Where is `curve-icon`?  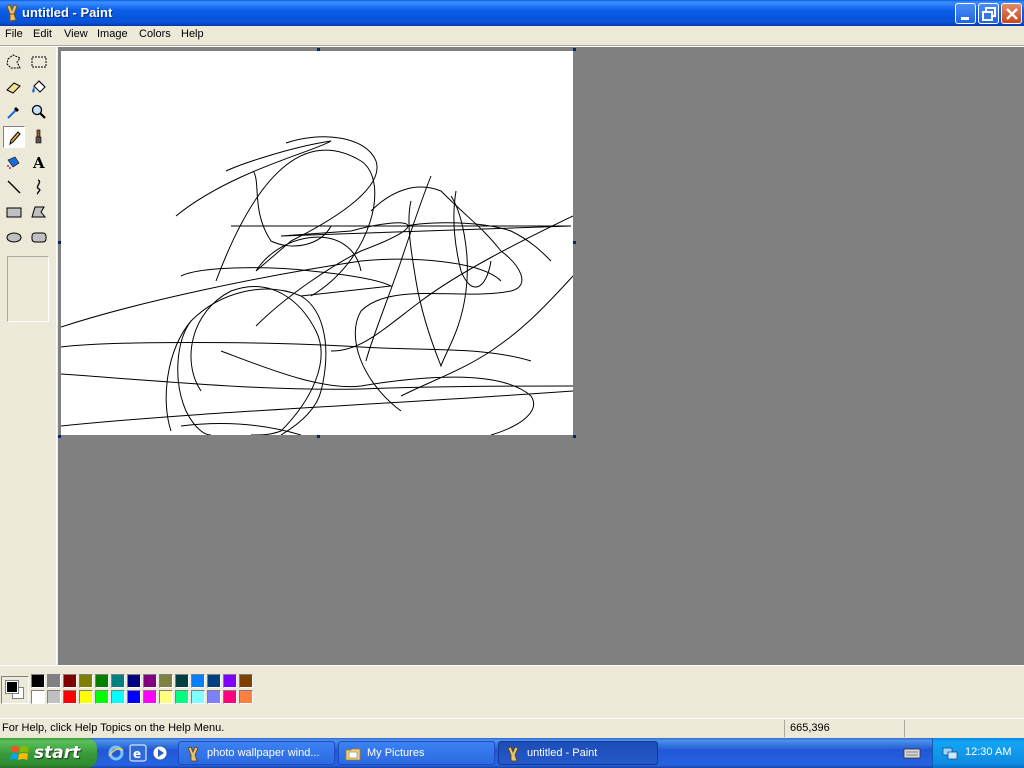
curve-icon is located at coordinates (38, 187).